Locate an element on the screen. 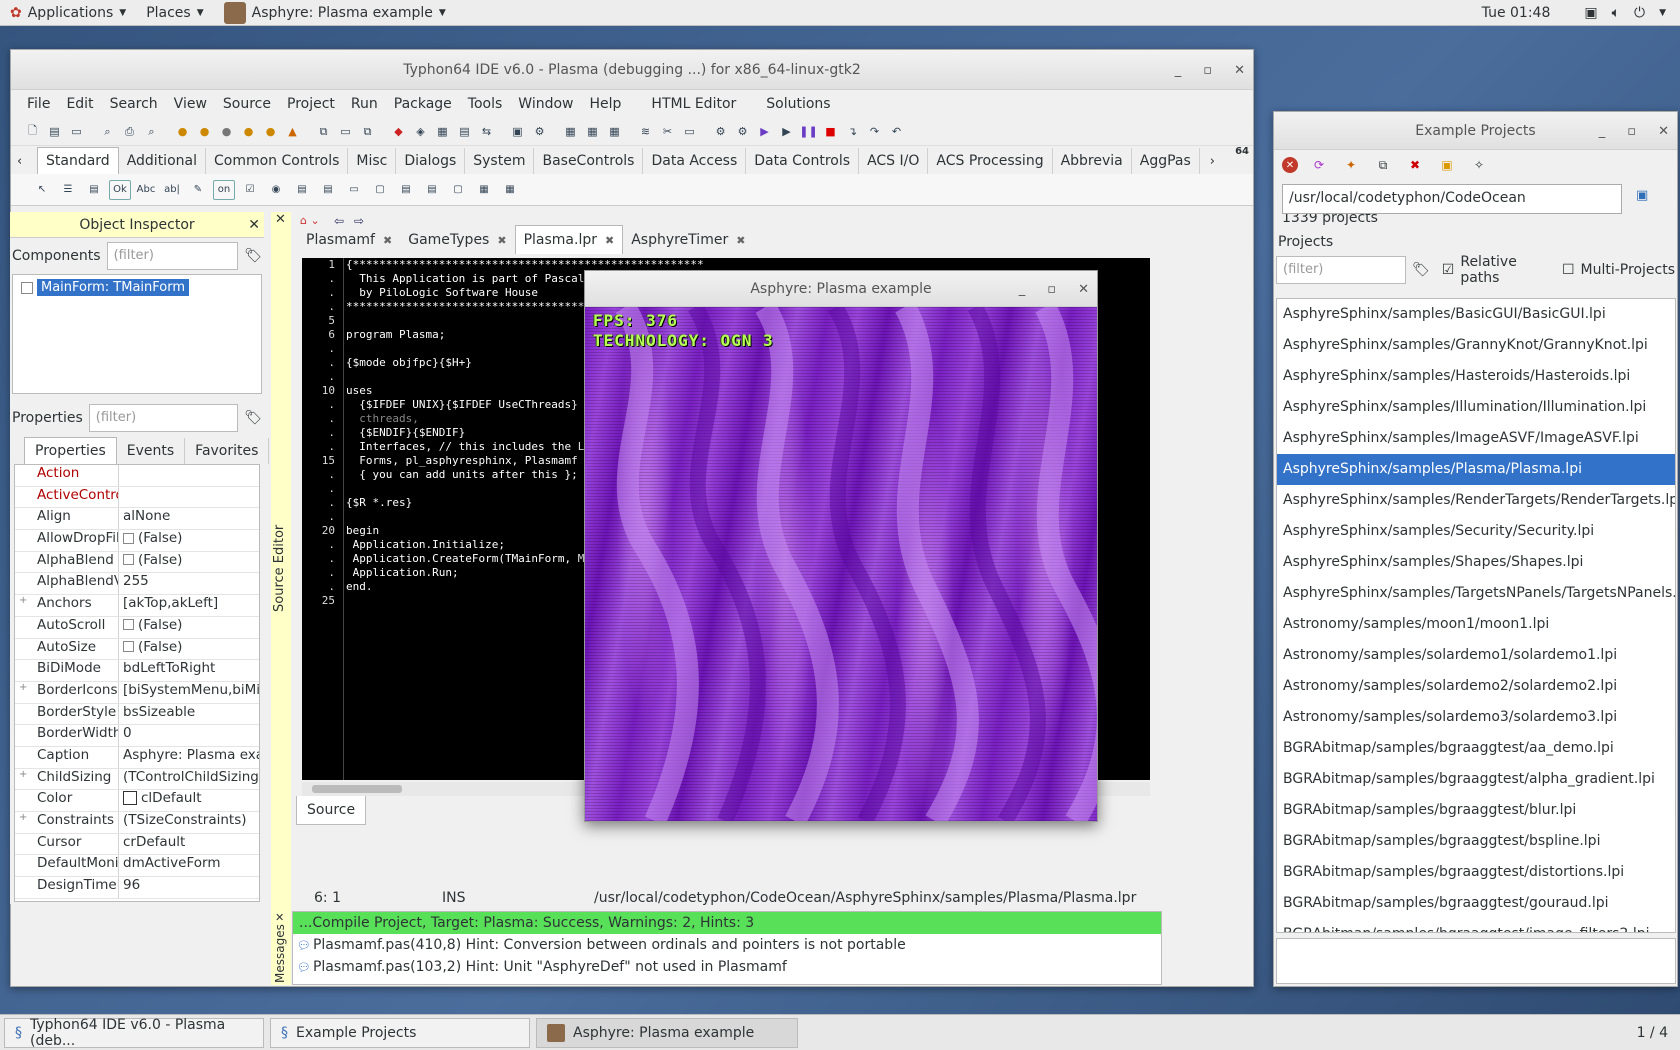 This screenshot has width=1680, height=1050. list-item: Astronomy/samples/moon1/moon1.lpi is located at coordinates (1476, 624).